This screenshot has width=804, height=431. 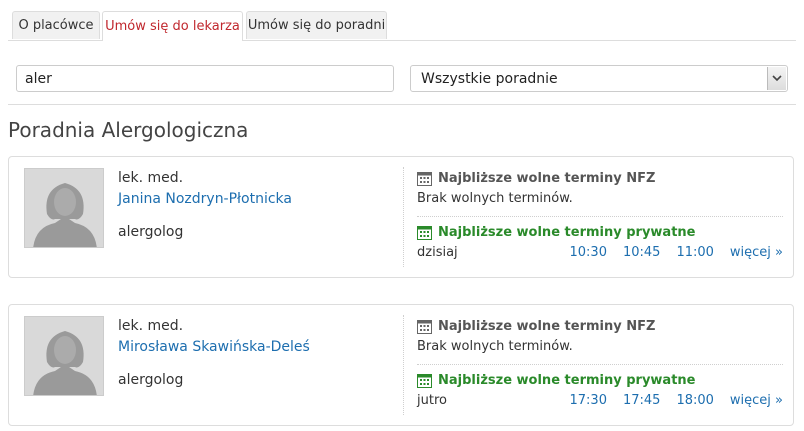 What do you see at coordinates (588, 400) in the screenshot?
I see `time-slot-link: 17:30` at bounding box center [588, 400].